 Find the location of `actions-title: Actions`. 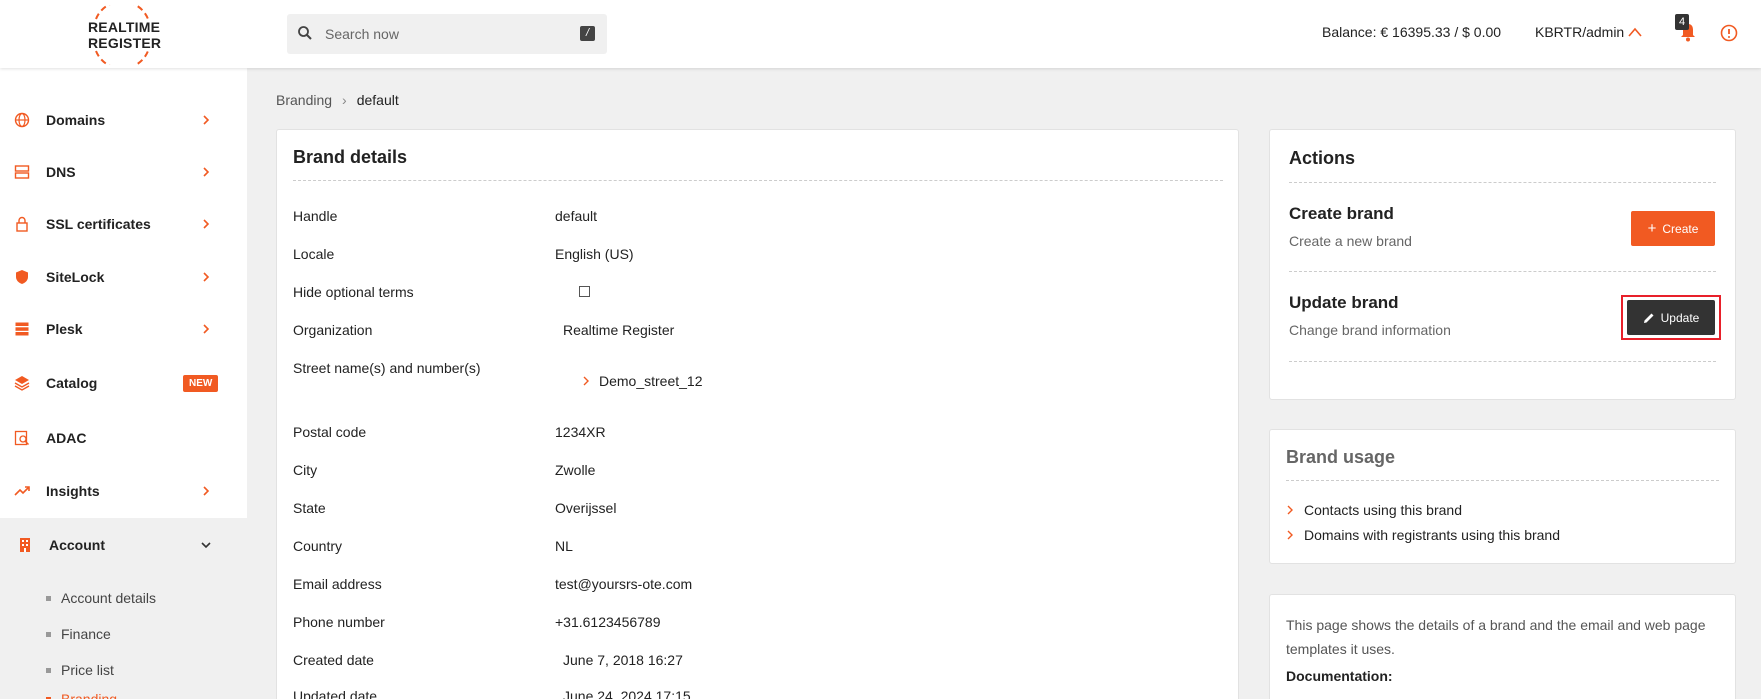

actions-title: Actions is located at coordinates (1322, 158).